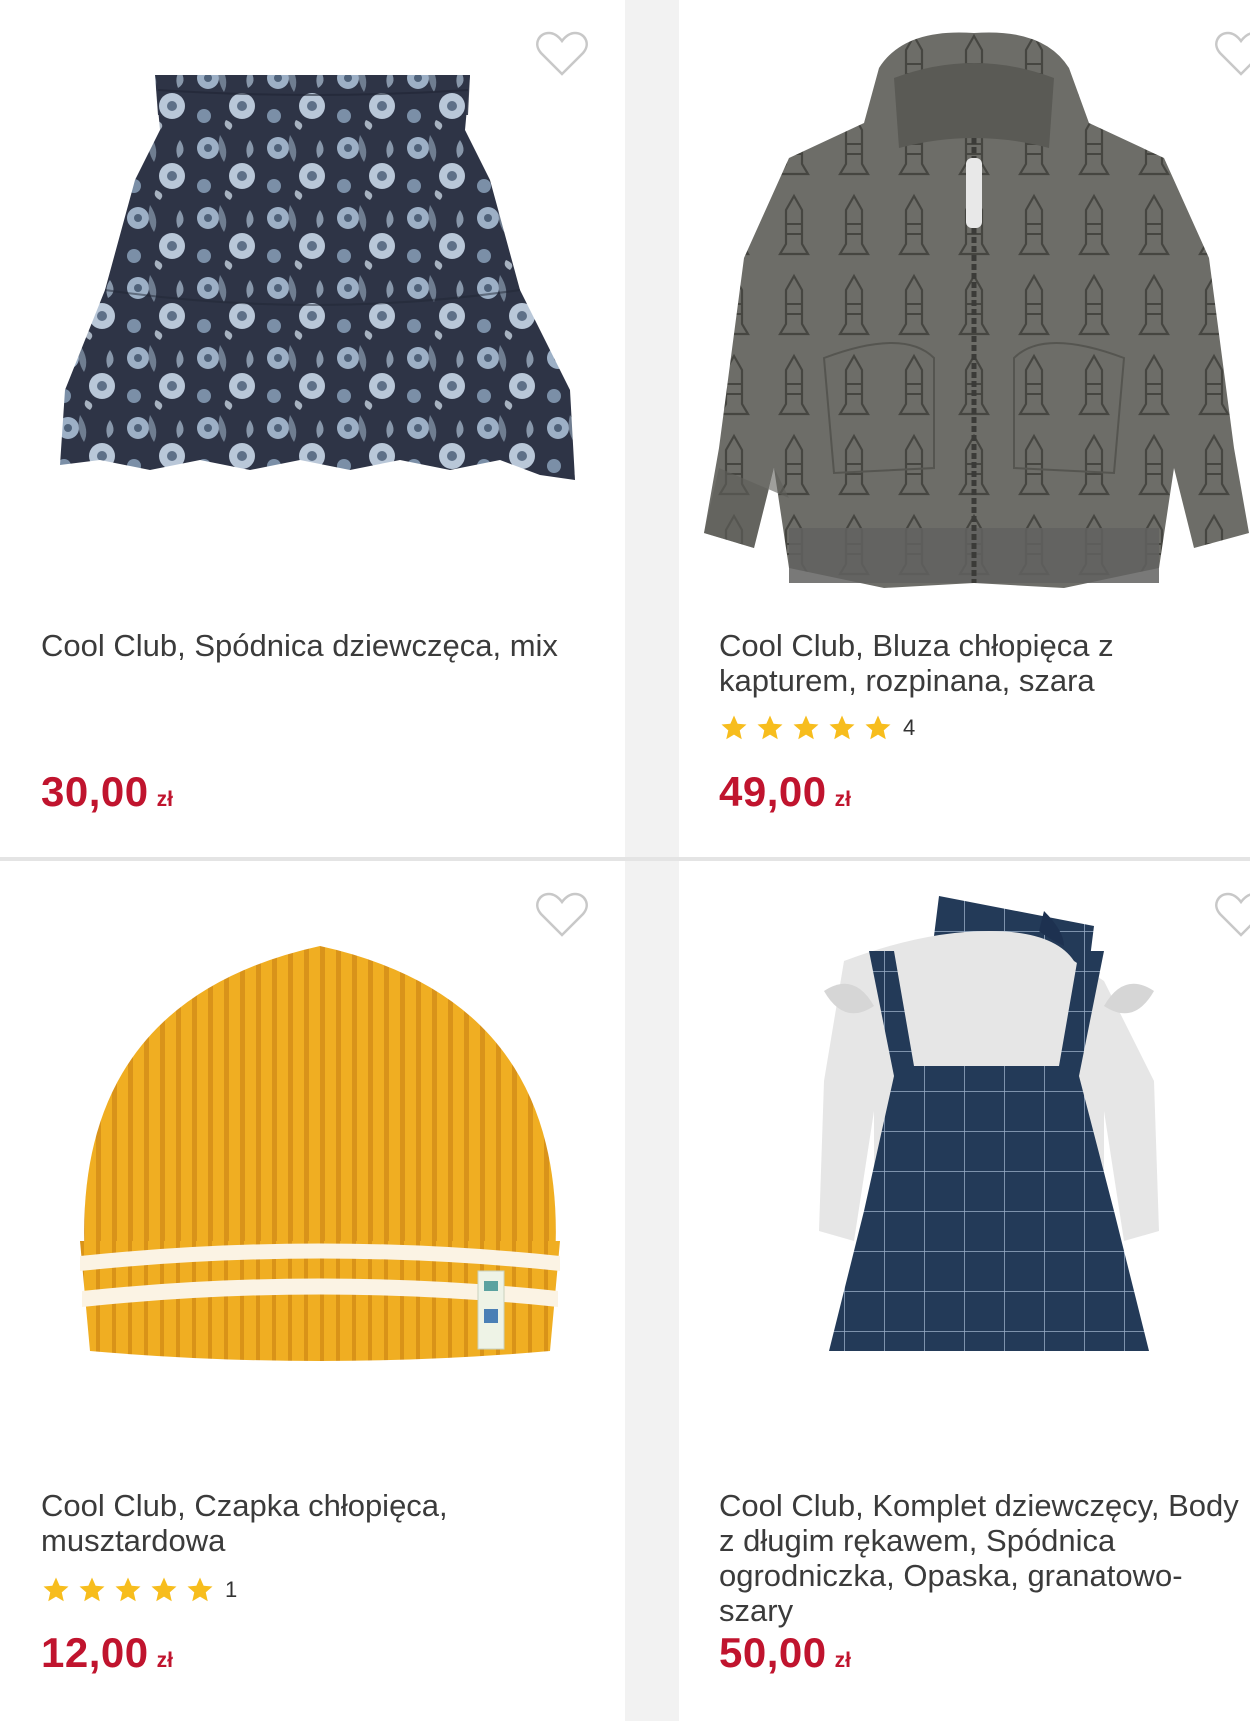  What do you see at coordinates (773, 1652) in the screenshot?
I see `price-value: 50,00` at bounding box center [773, 1652].